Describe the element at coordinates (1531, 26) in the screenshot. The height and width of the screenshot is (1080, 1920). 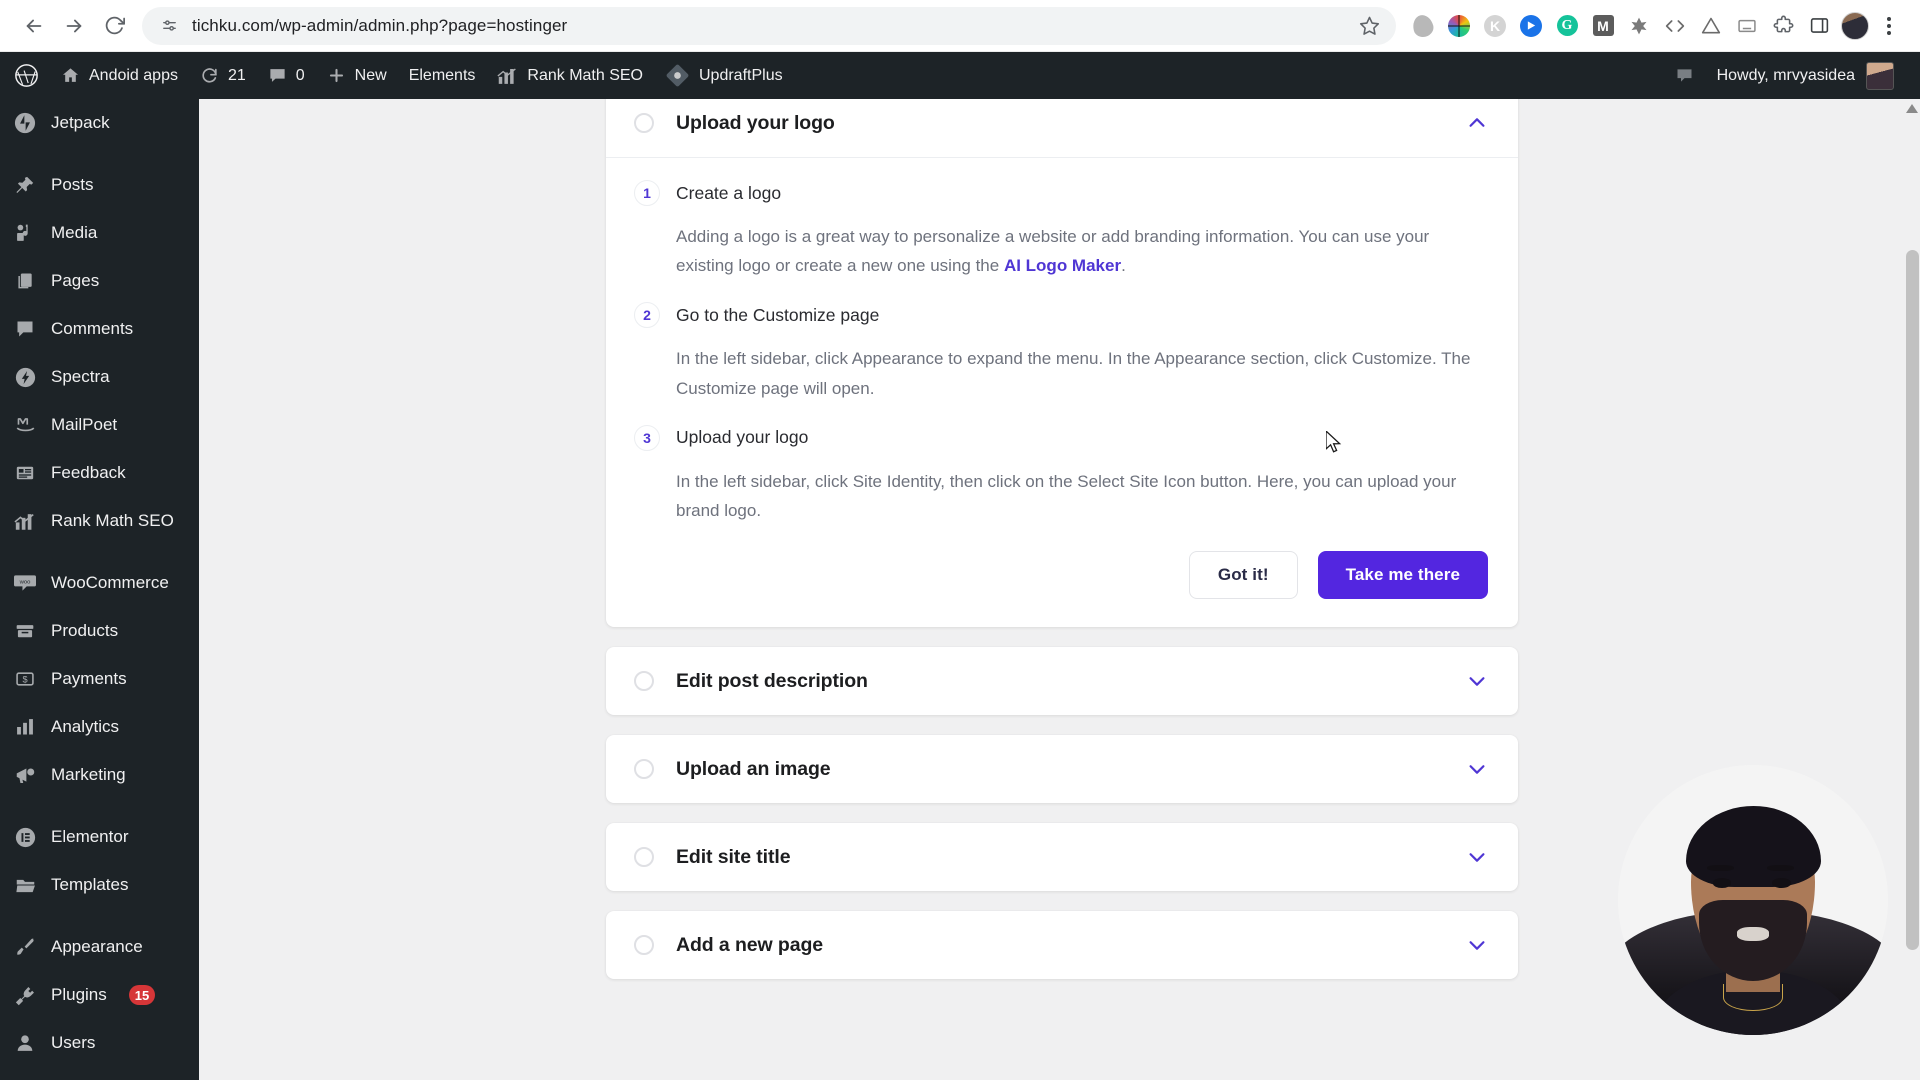
I see `video-downloader-icon` at that location.